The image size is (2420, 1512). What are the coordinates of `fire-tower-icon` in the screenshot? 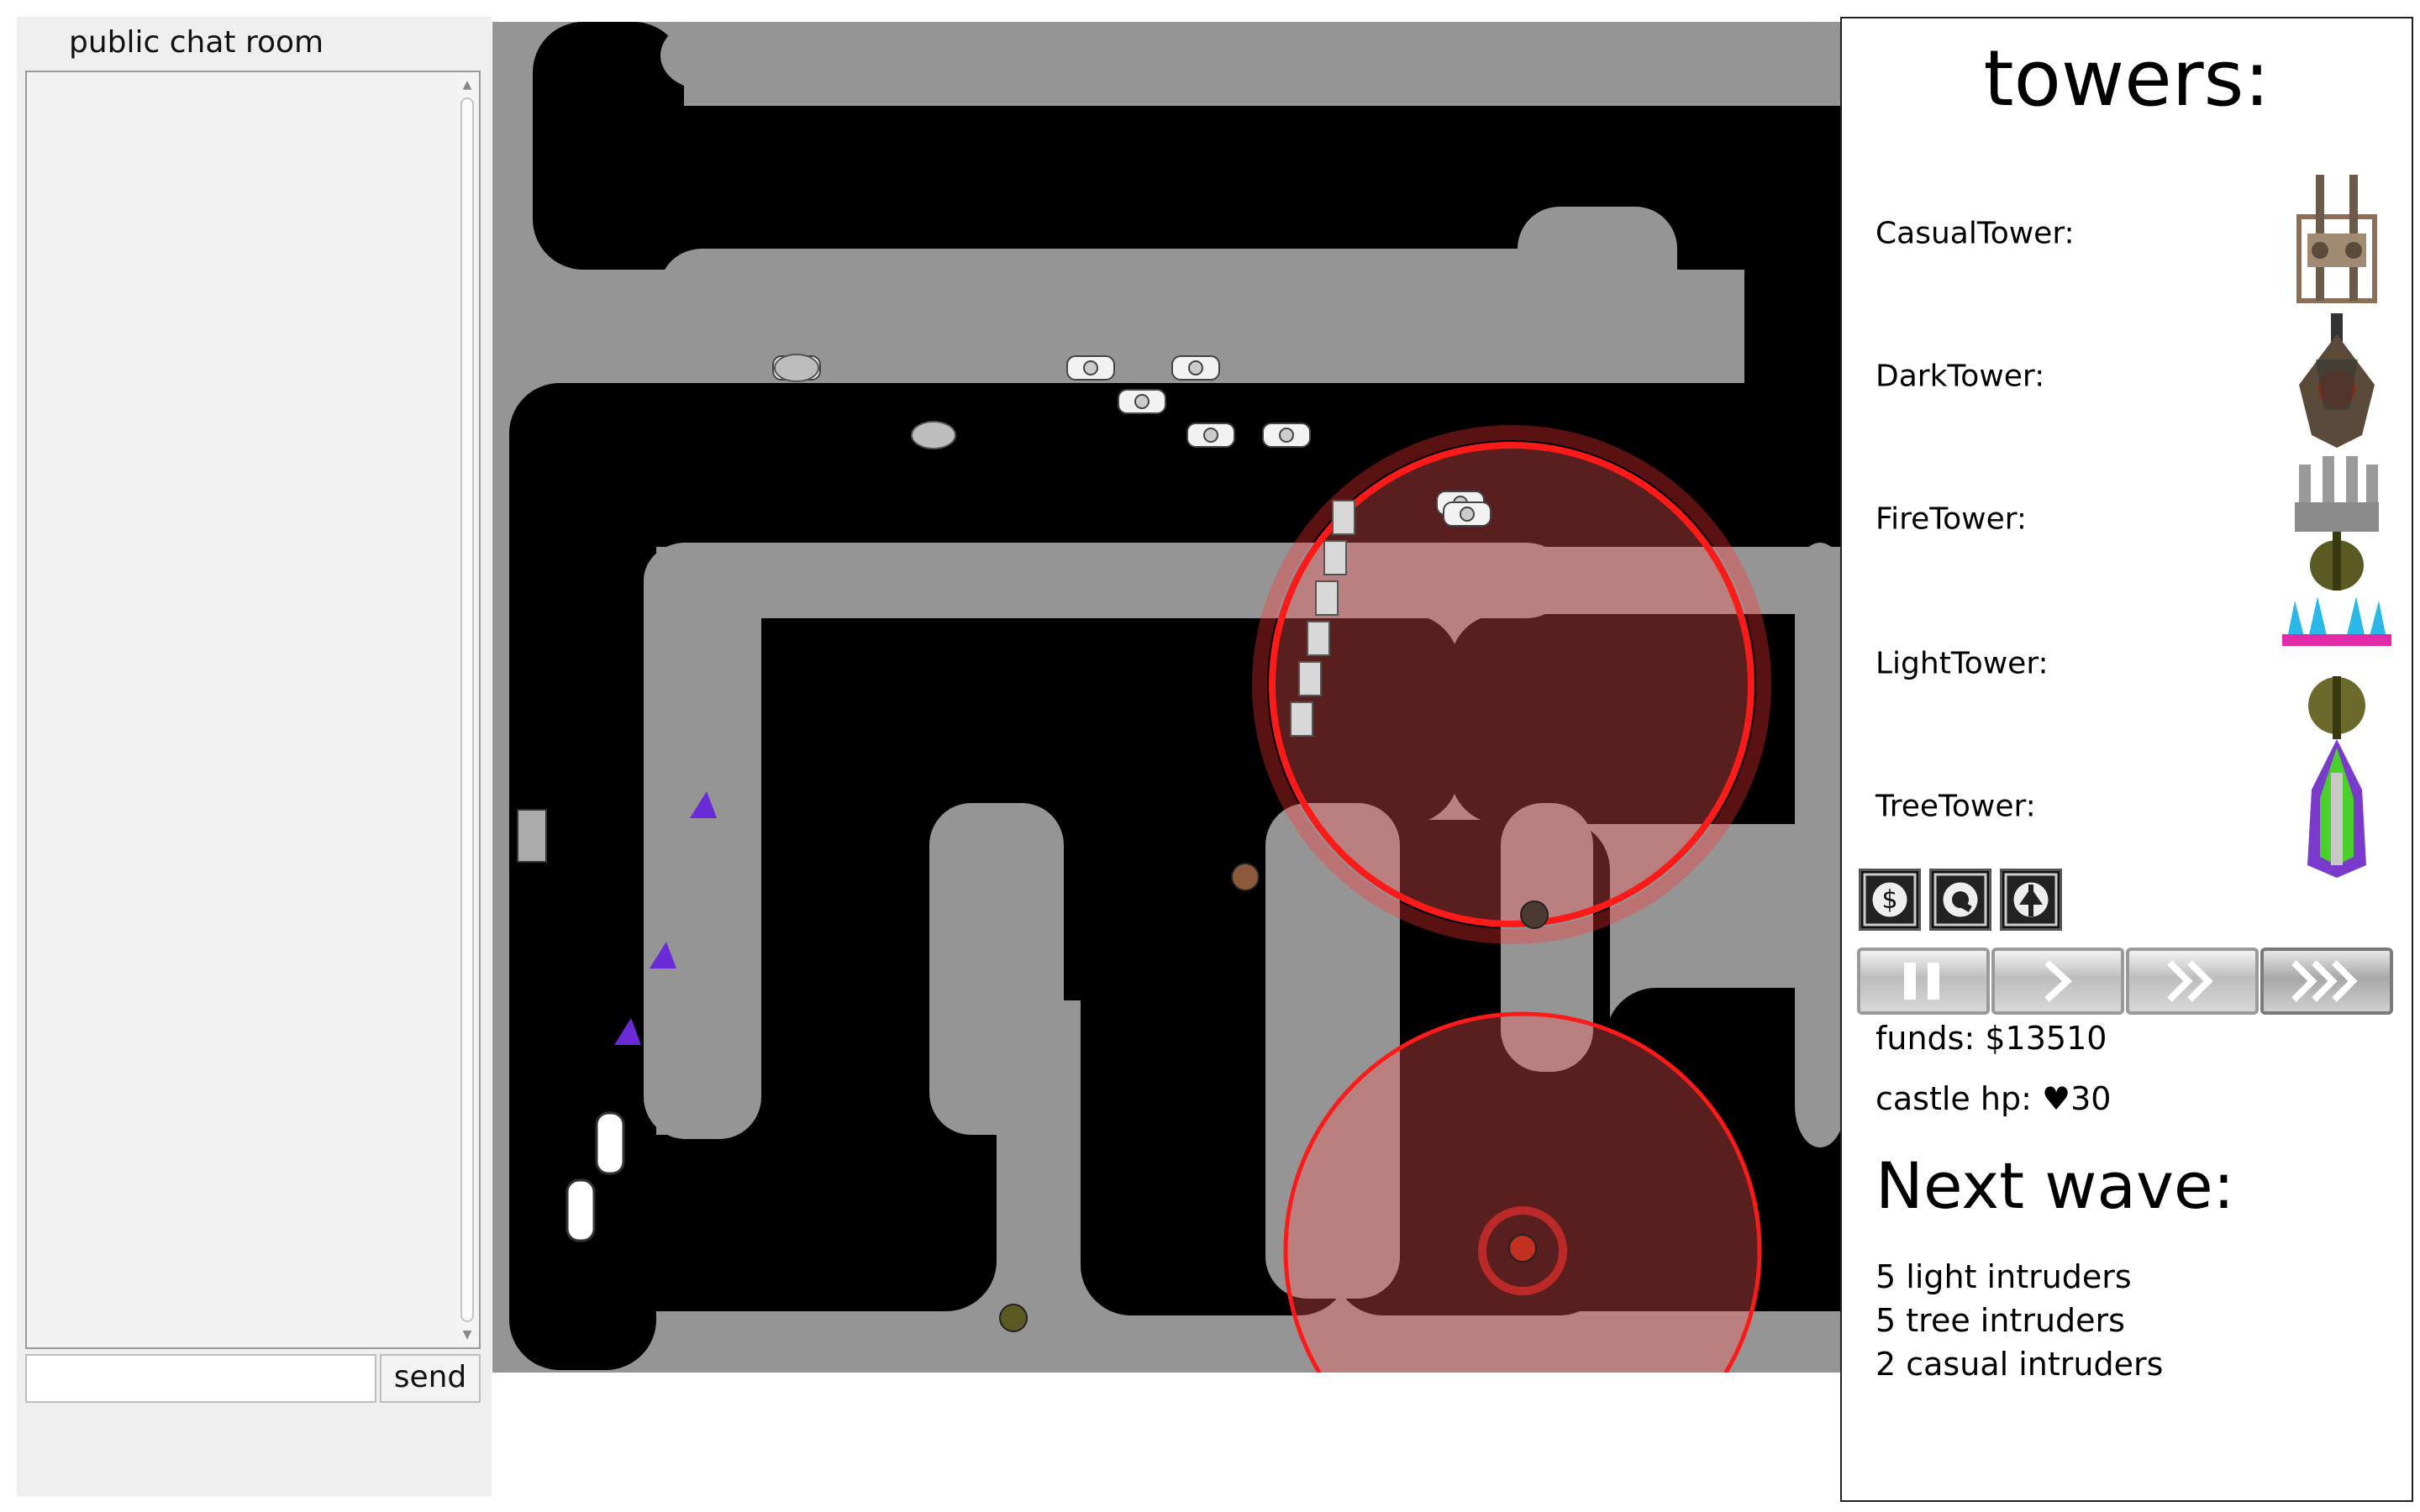 It's located at (2336, 523).